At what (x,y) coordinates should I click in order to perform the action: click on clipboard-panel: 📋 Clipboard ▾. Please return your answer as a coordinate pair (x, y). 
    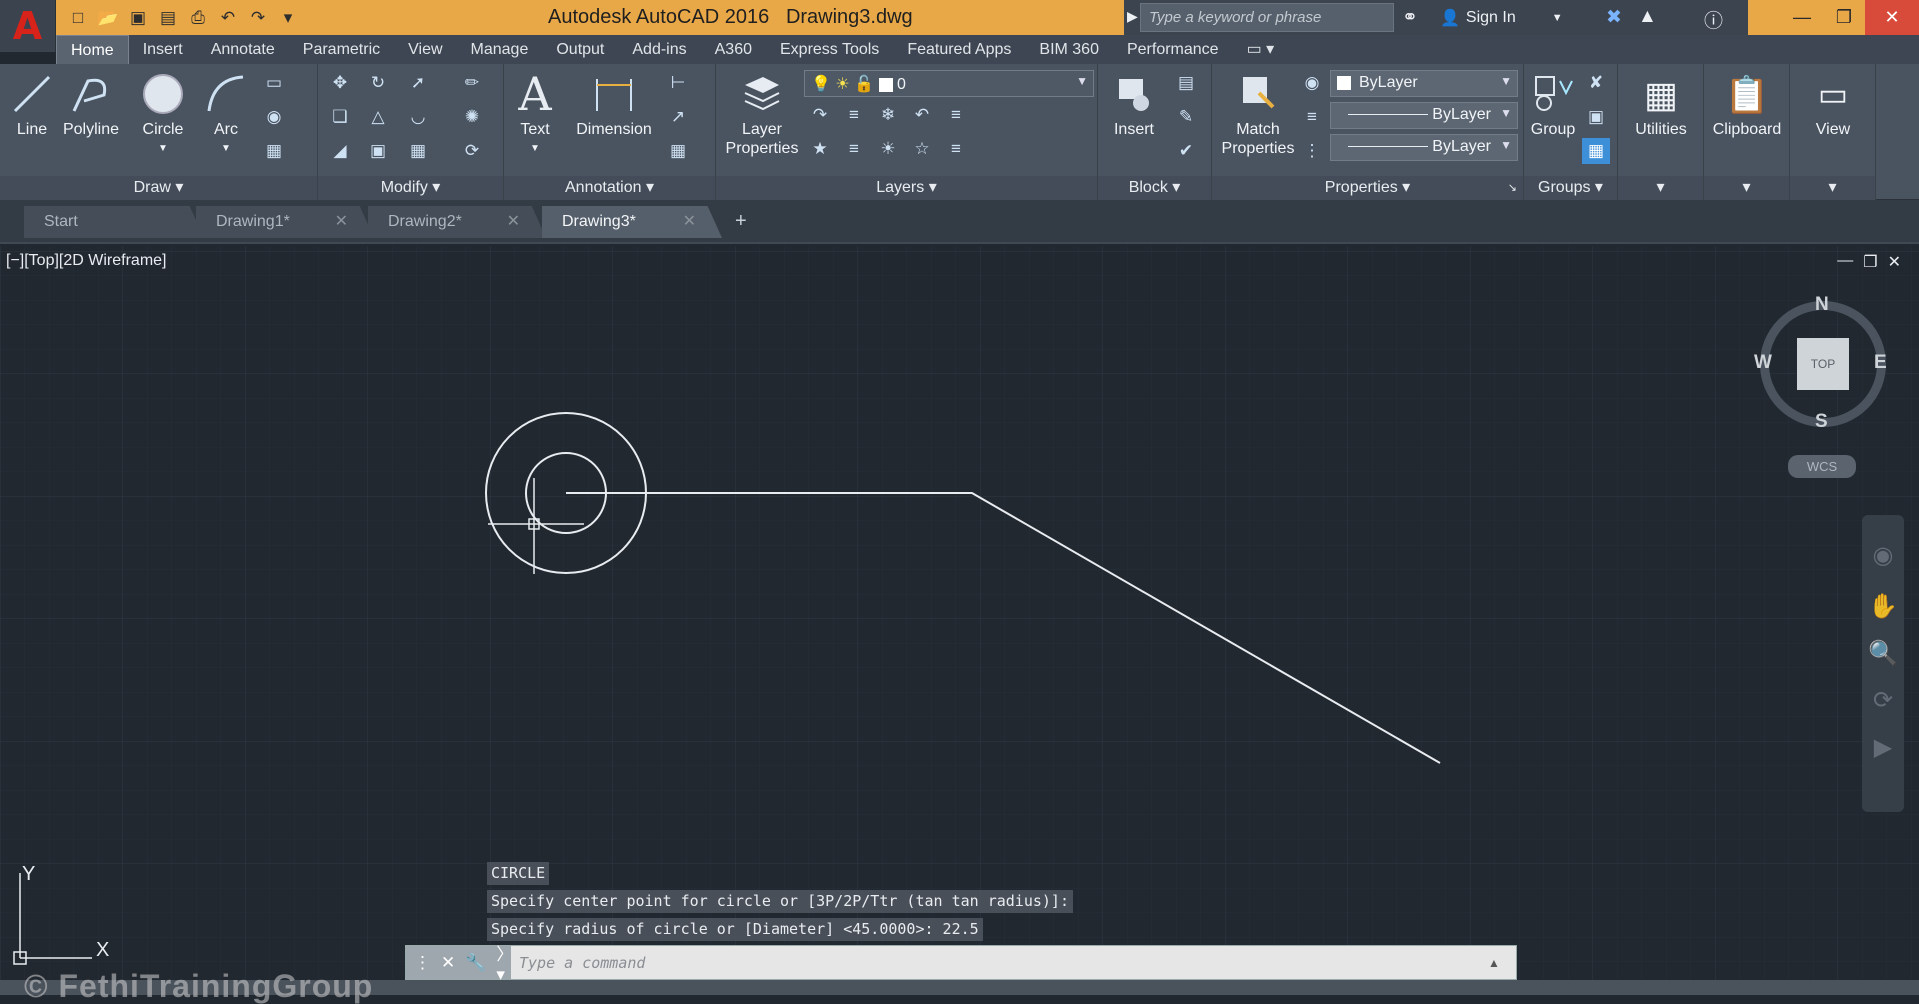
    Looking at the image, I should click on (1747, 132).